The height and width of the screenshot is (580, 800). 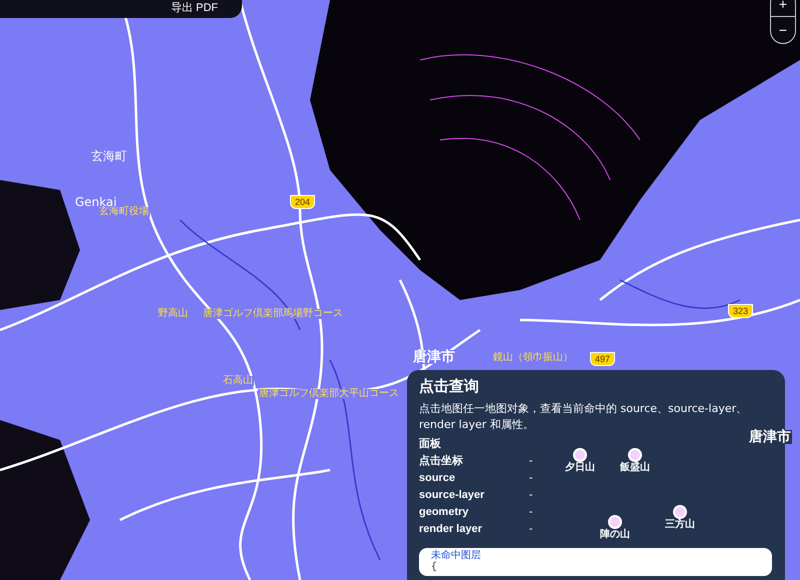 I want to click on map-label: Genkai, so click(x=96, y=202).